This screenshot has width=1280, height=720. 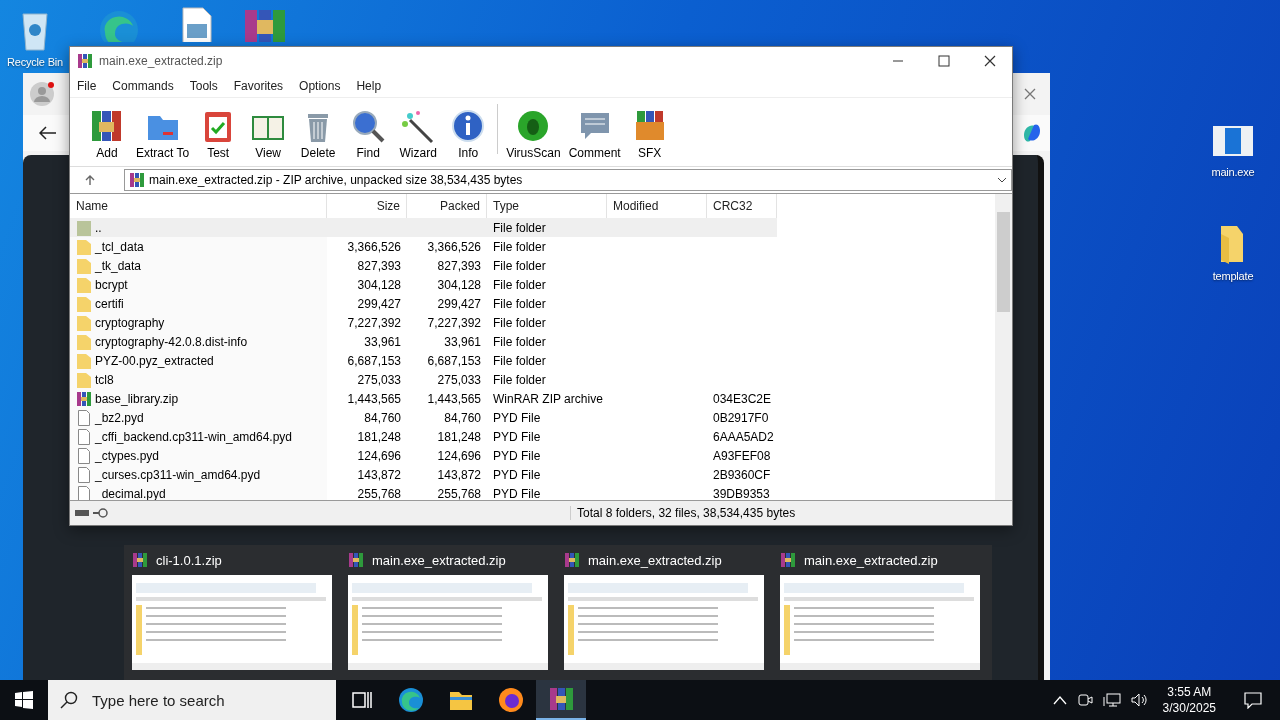 What do you see at coordinates (459, 284) in the screenshot?
I see `packed-cell-text: 304,128` at bounding box center [459, 284].